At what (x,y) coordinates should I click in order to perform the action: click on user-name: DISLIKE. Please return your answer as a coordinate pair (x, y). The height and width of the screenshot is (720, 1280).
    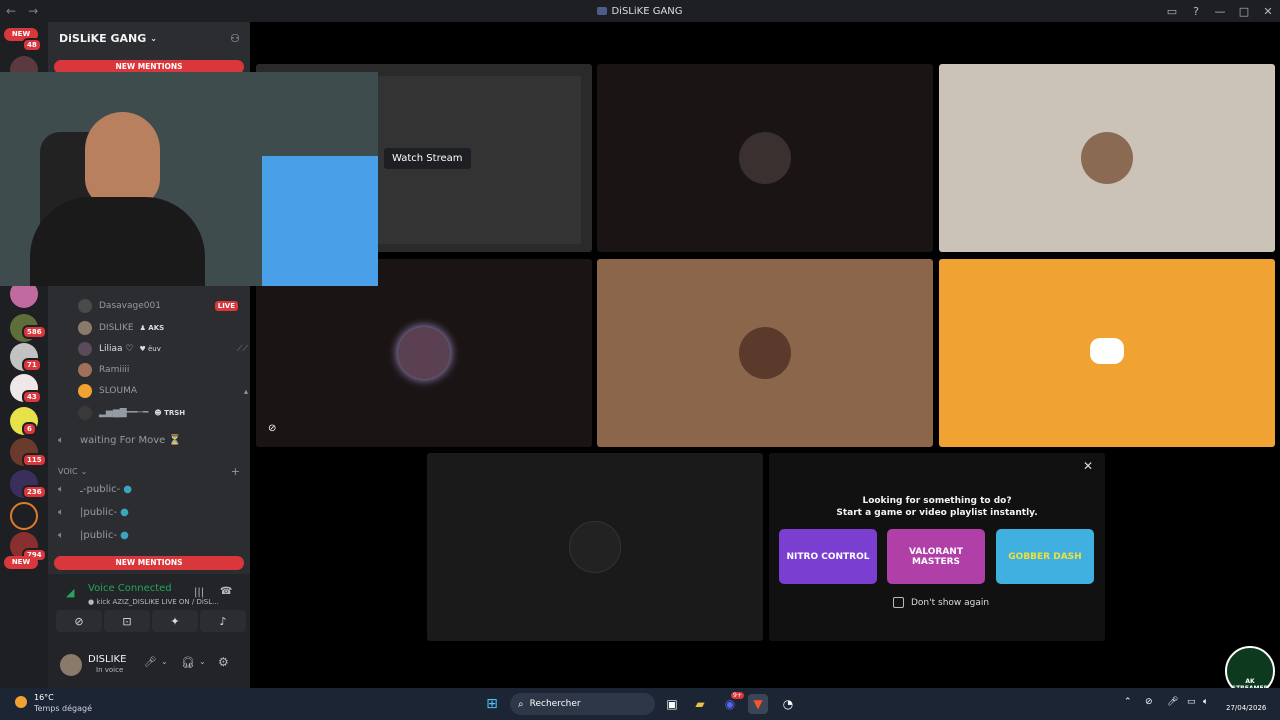
    Looking at the image, I should click on (107, 659).